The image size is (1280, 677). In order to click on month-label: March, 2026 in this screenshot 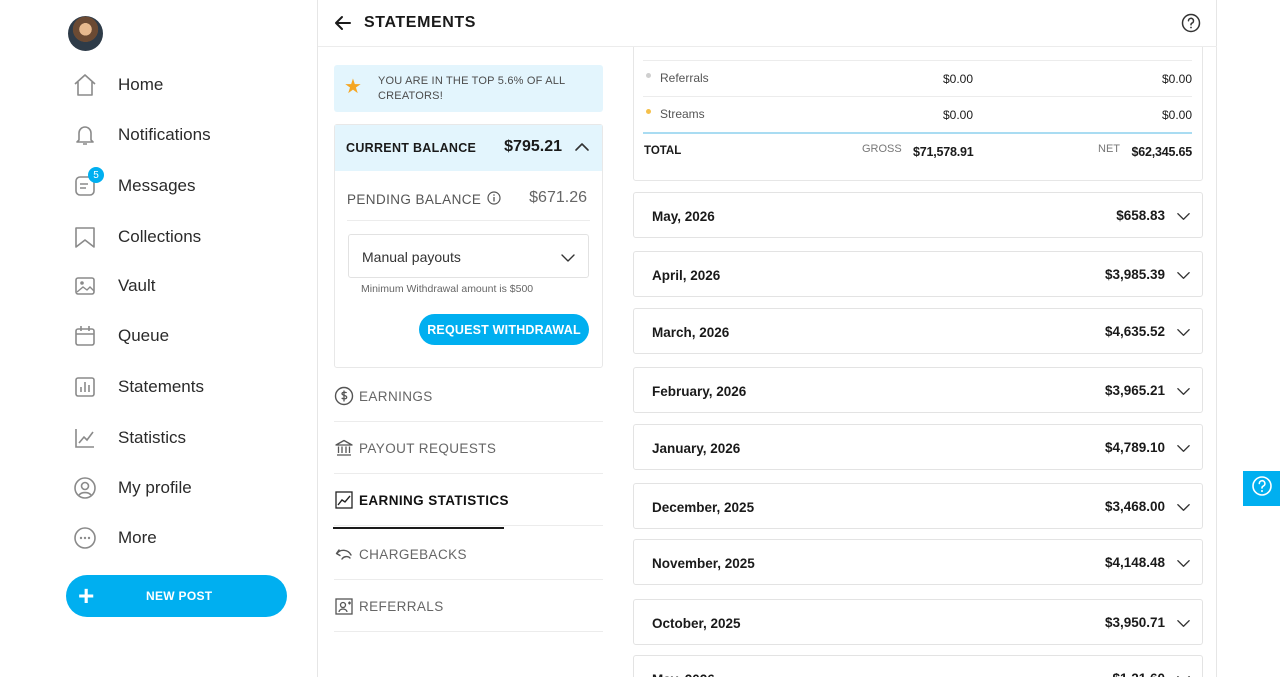, I will do `click(691, 332)`.